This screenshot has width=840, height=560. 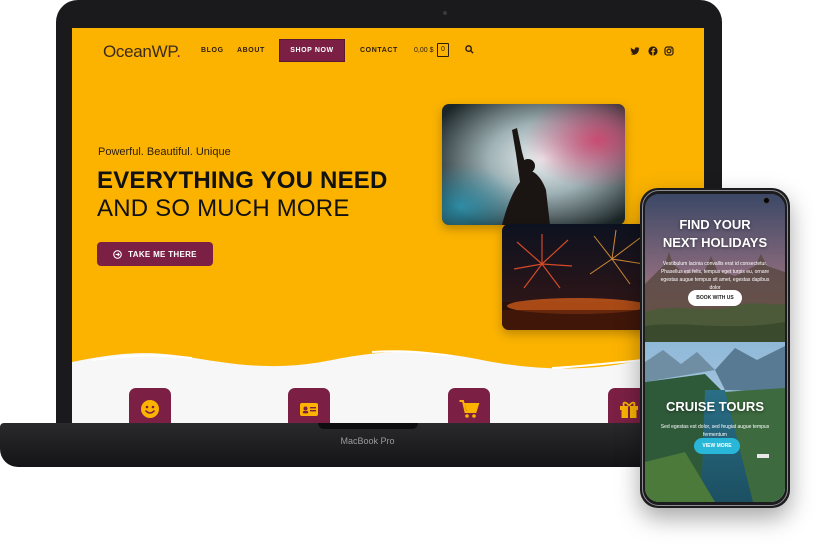 I want to click on fireworks-photo, so click(x=577, y=277).